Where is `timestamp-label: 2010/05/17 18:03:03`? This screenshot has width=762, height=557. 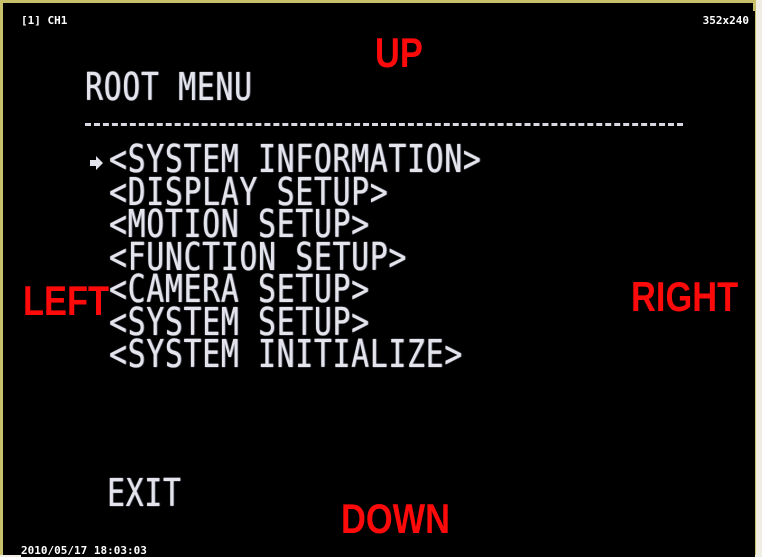 timestamp-label: 2010/05/17 18:03:03 is located at coordinates (84, 550).